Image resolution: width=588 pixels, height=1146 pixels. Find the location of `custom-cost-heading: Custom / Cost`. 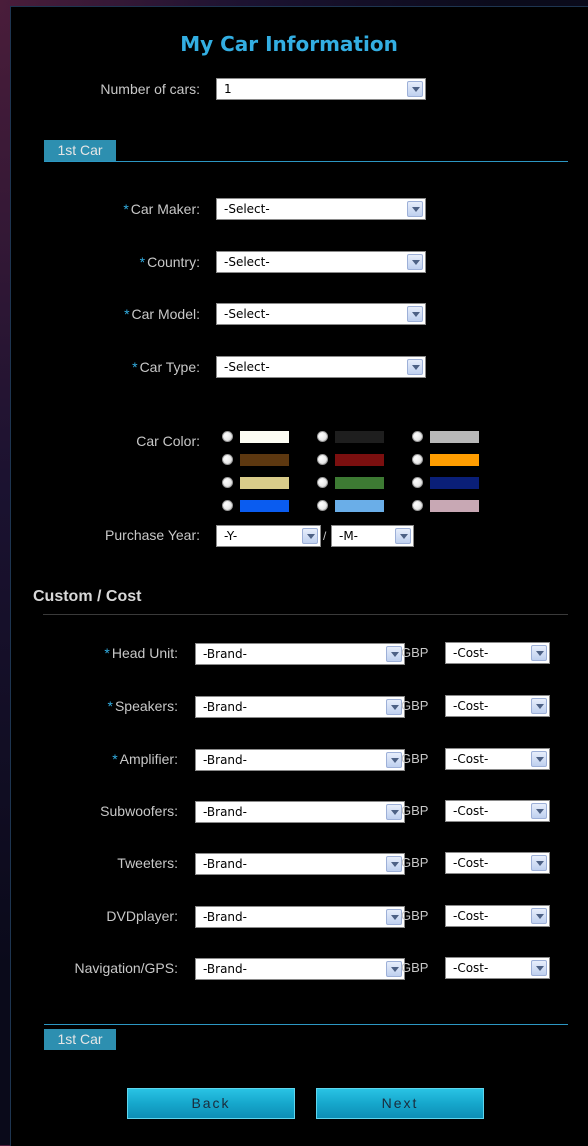

custom-cost-heading: Custom / Cost is located at coordinates (87, 596).